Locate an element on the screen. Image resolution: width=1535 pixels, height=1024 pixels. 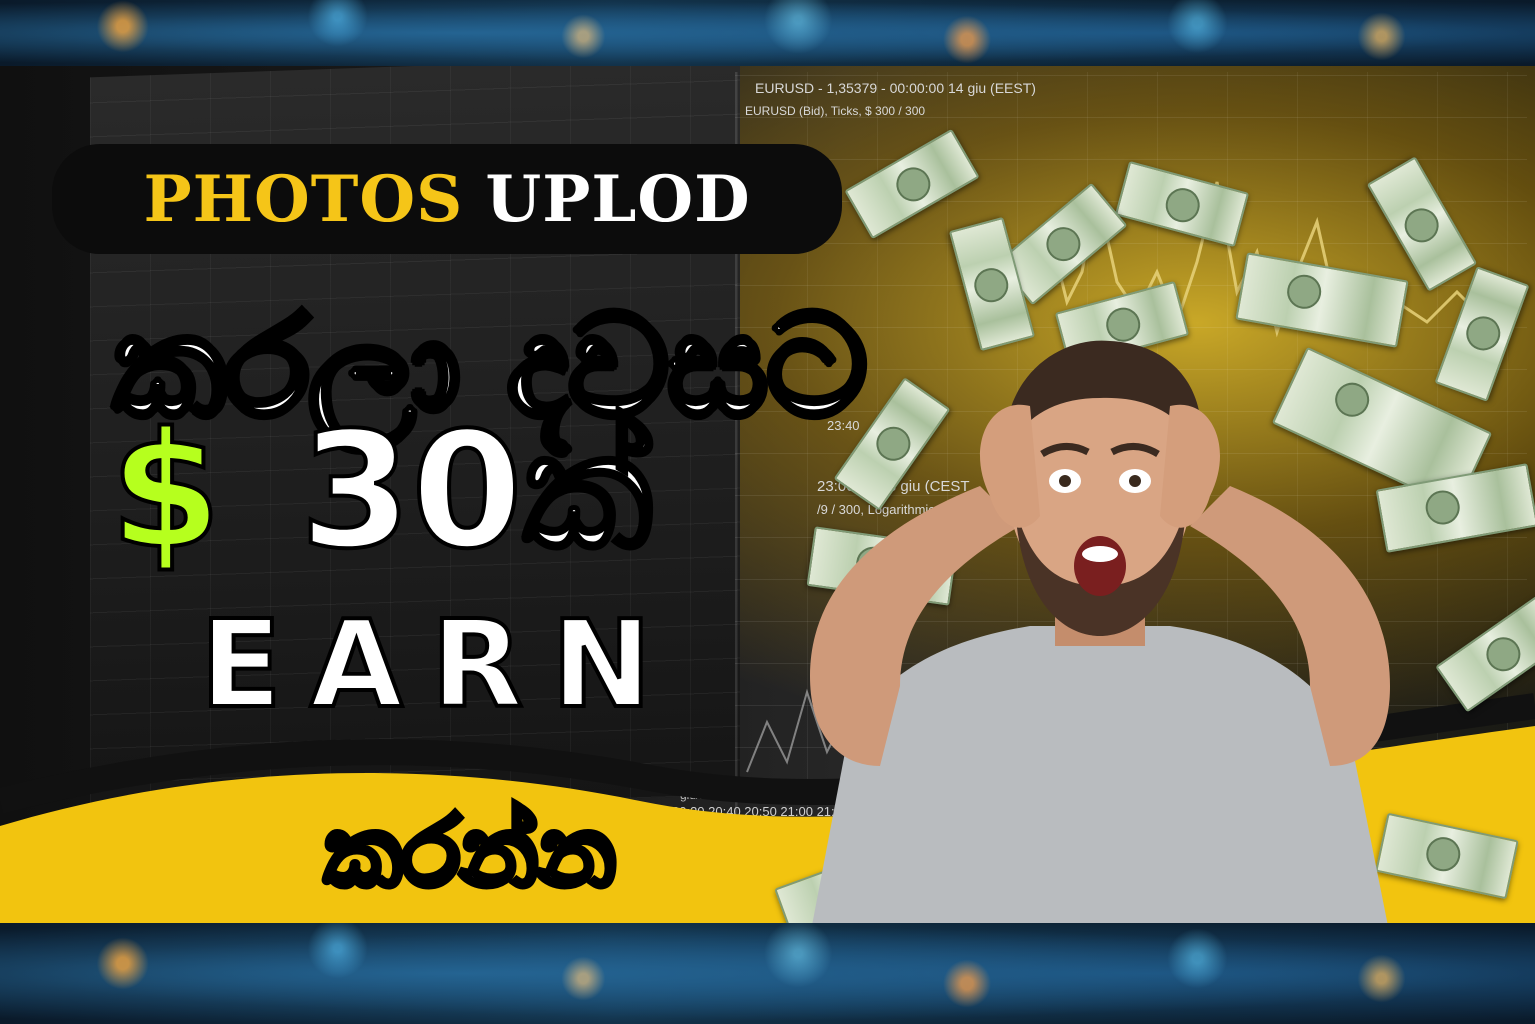
title-photos: PHOTOS is located at coordinates (303, 199).